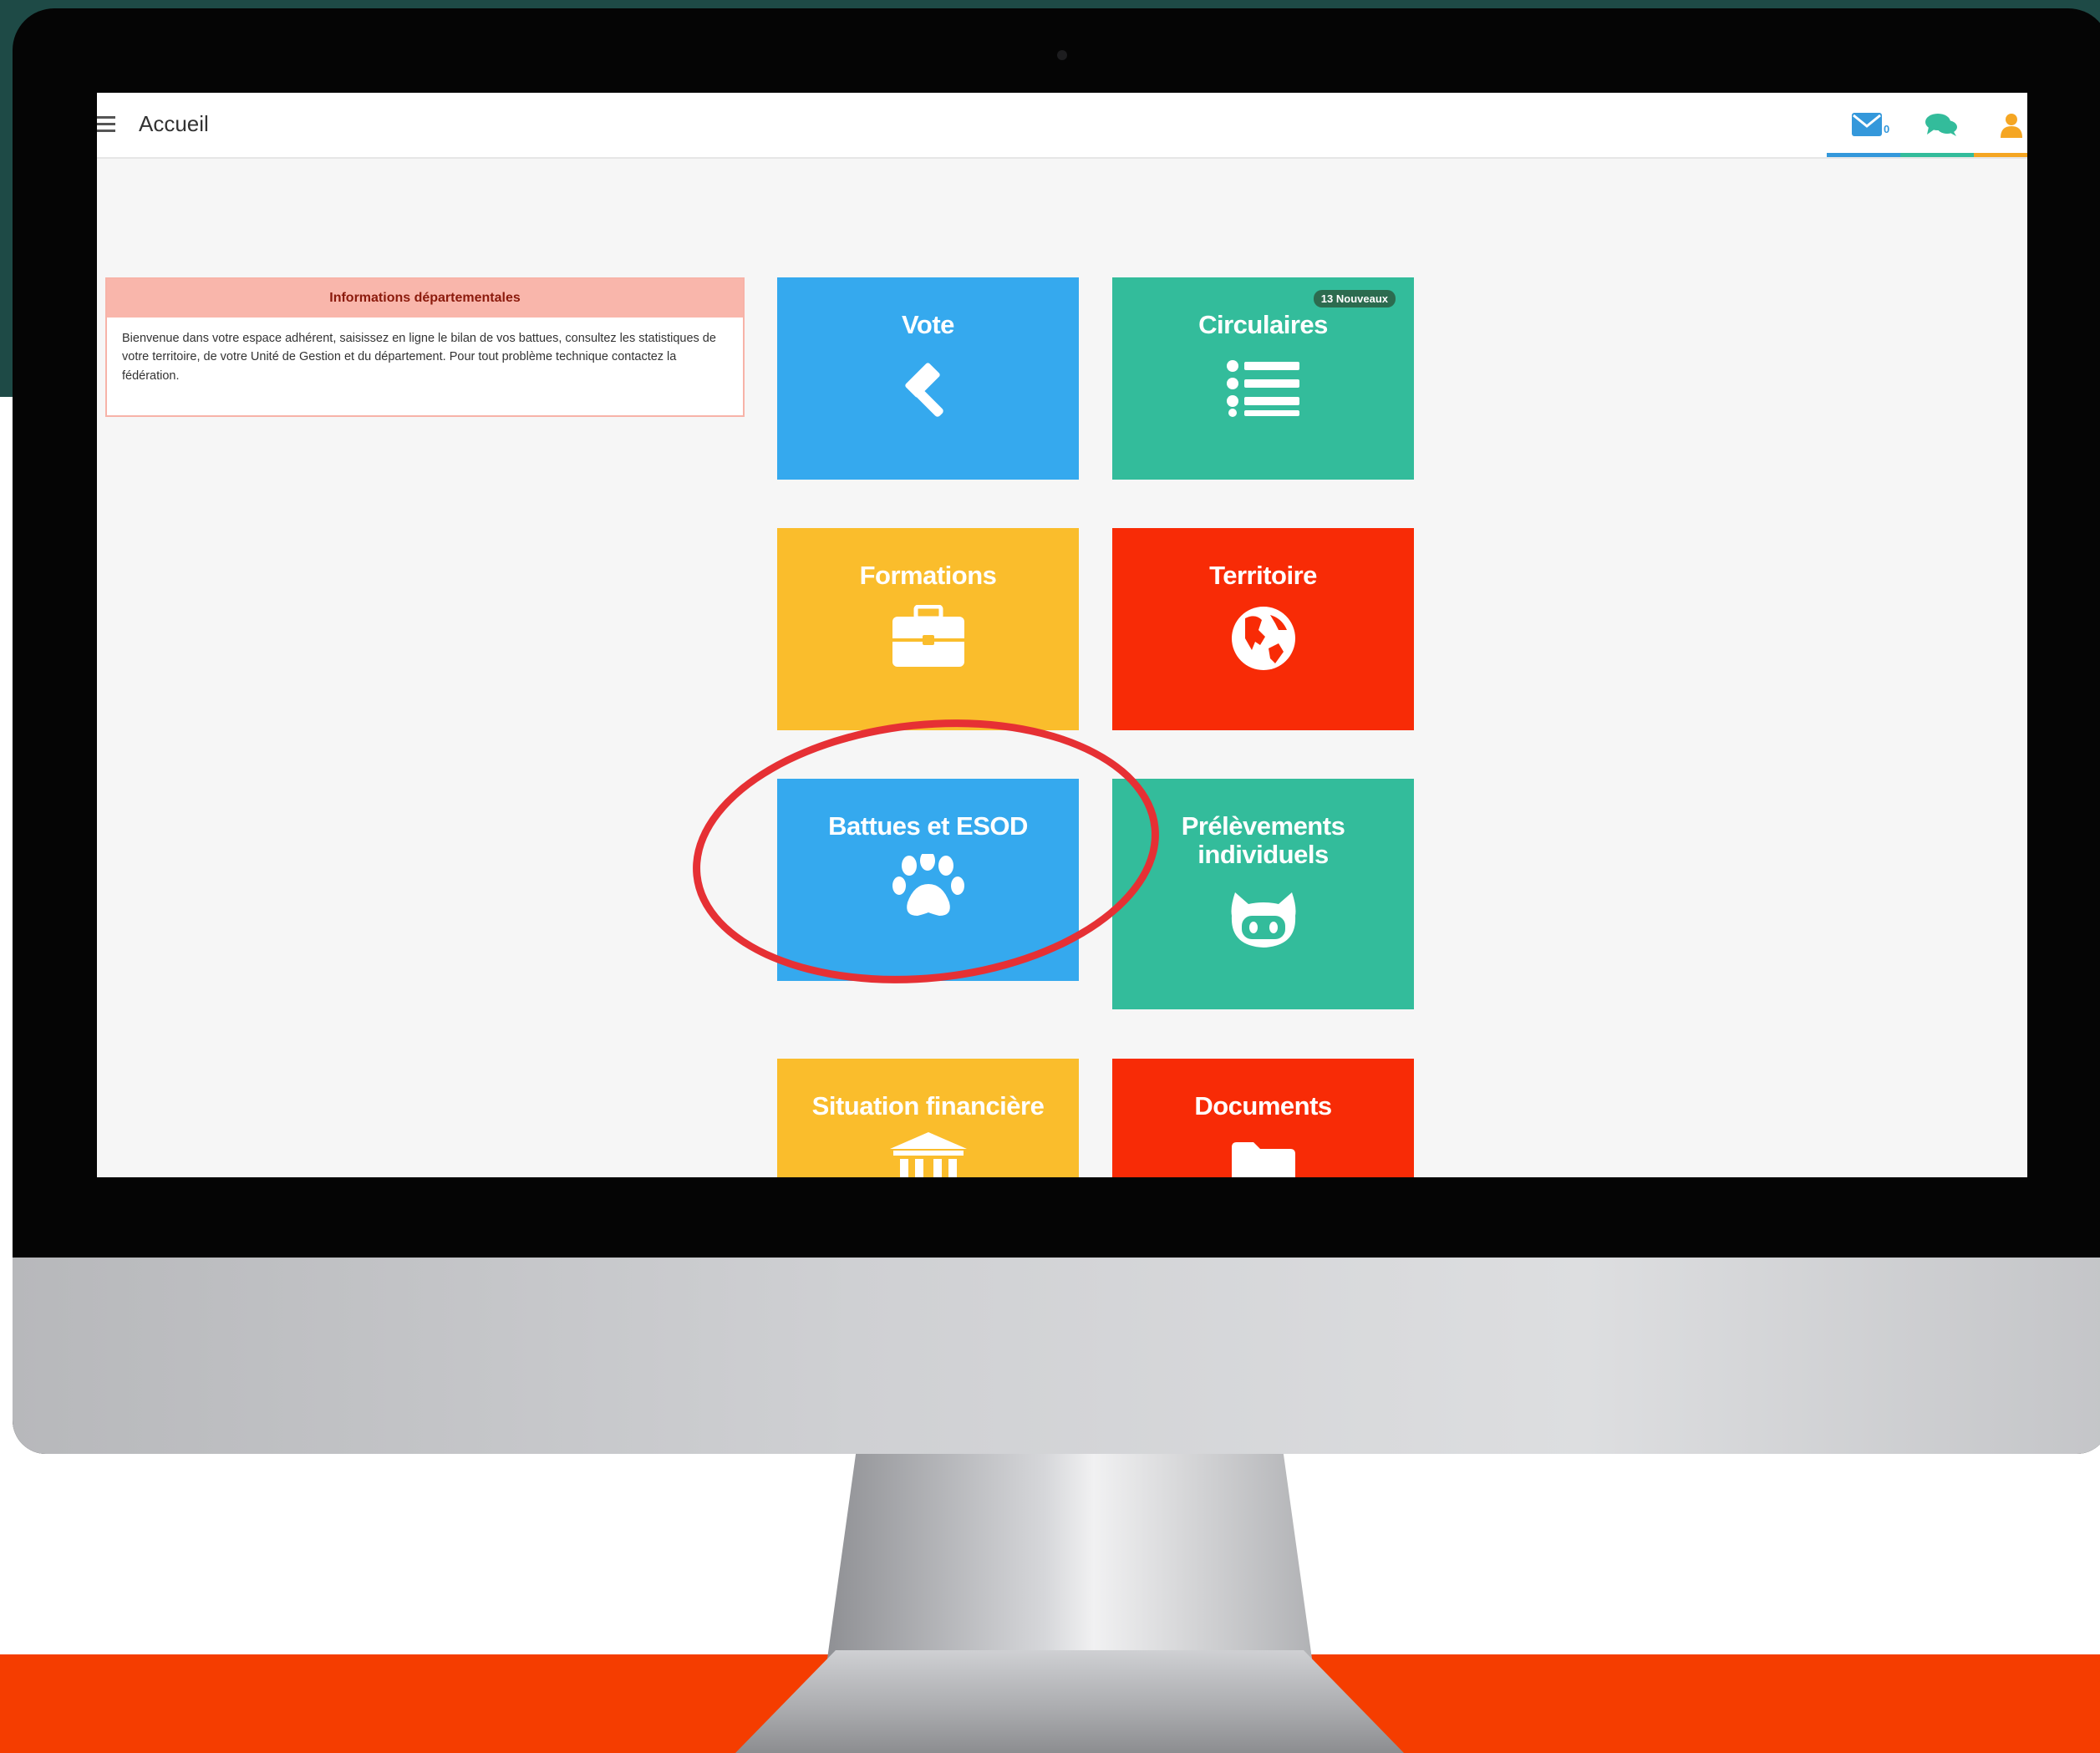  Describe the element at coordinates (1868, 155) in the screenshot. I see `messages-underline` at that location.